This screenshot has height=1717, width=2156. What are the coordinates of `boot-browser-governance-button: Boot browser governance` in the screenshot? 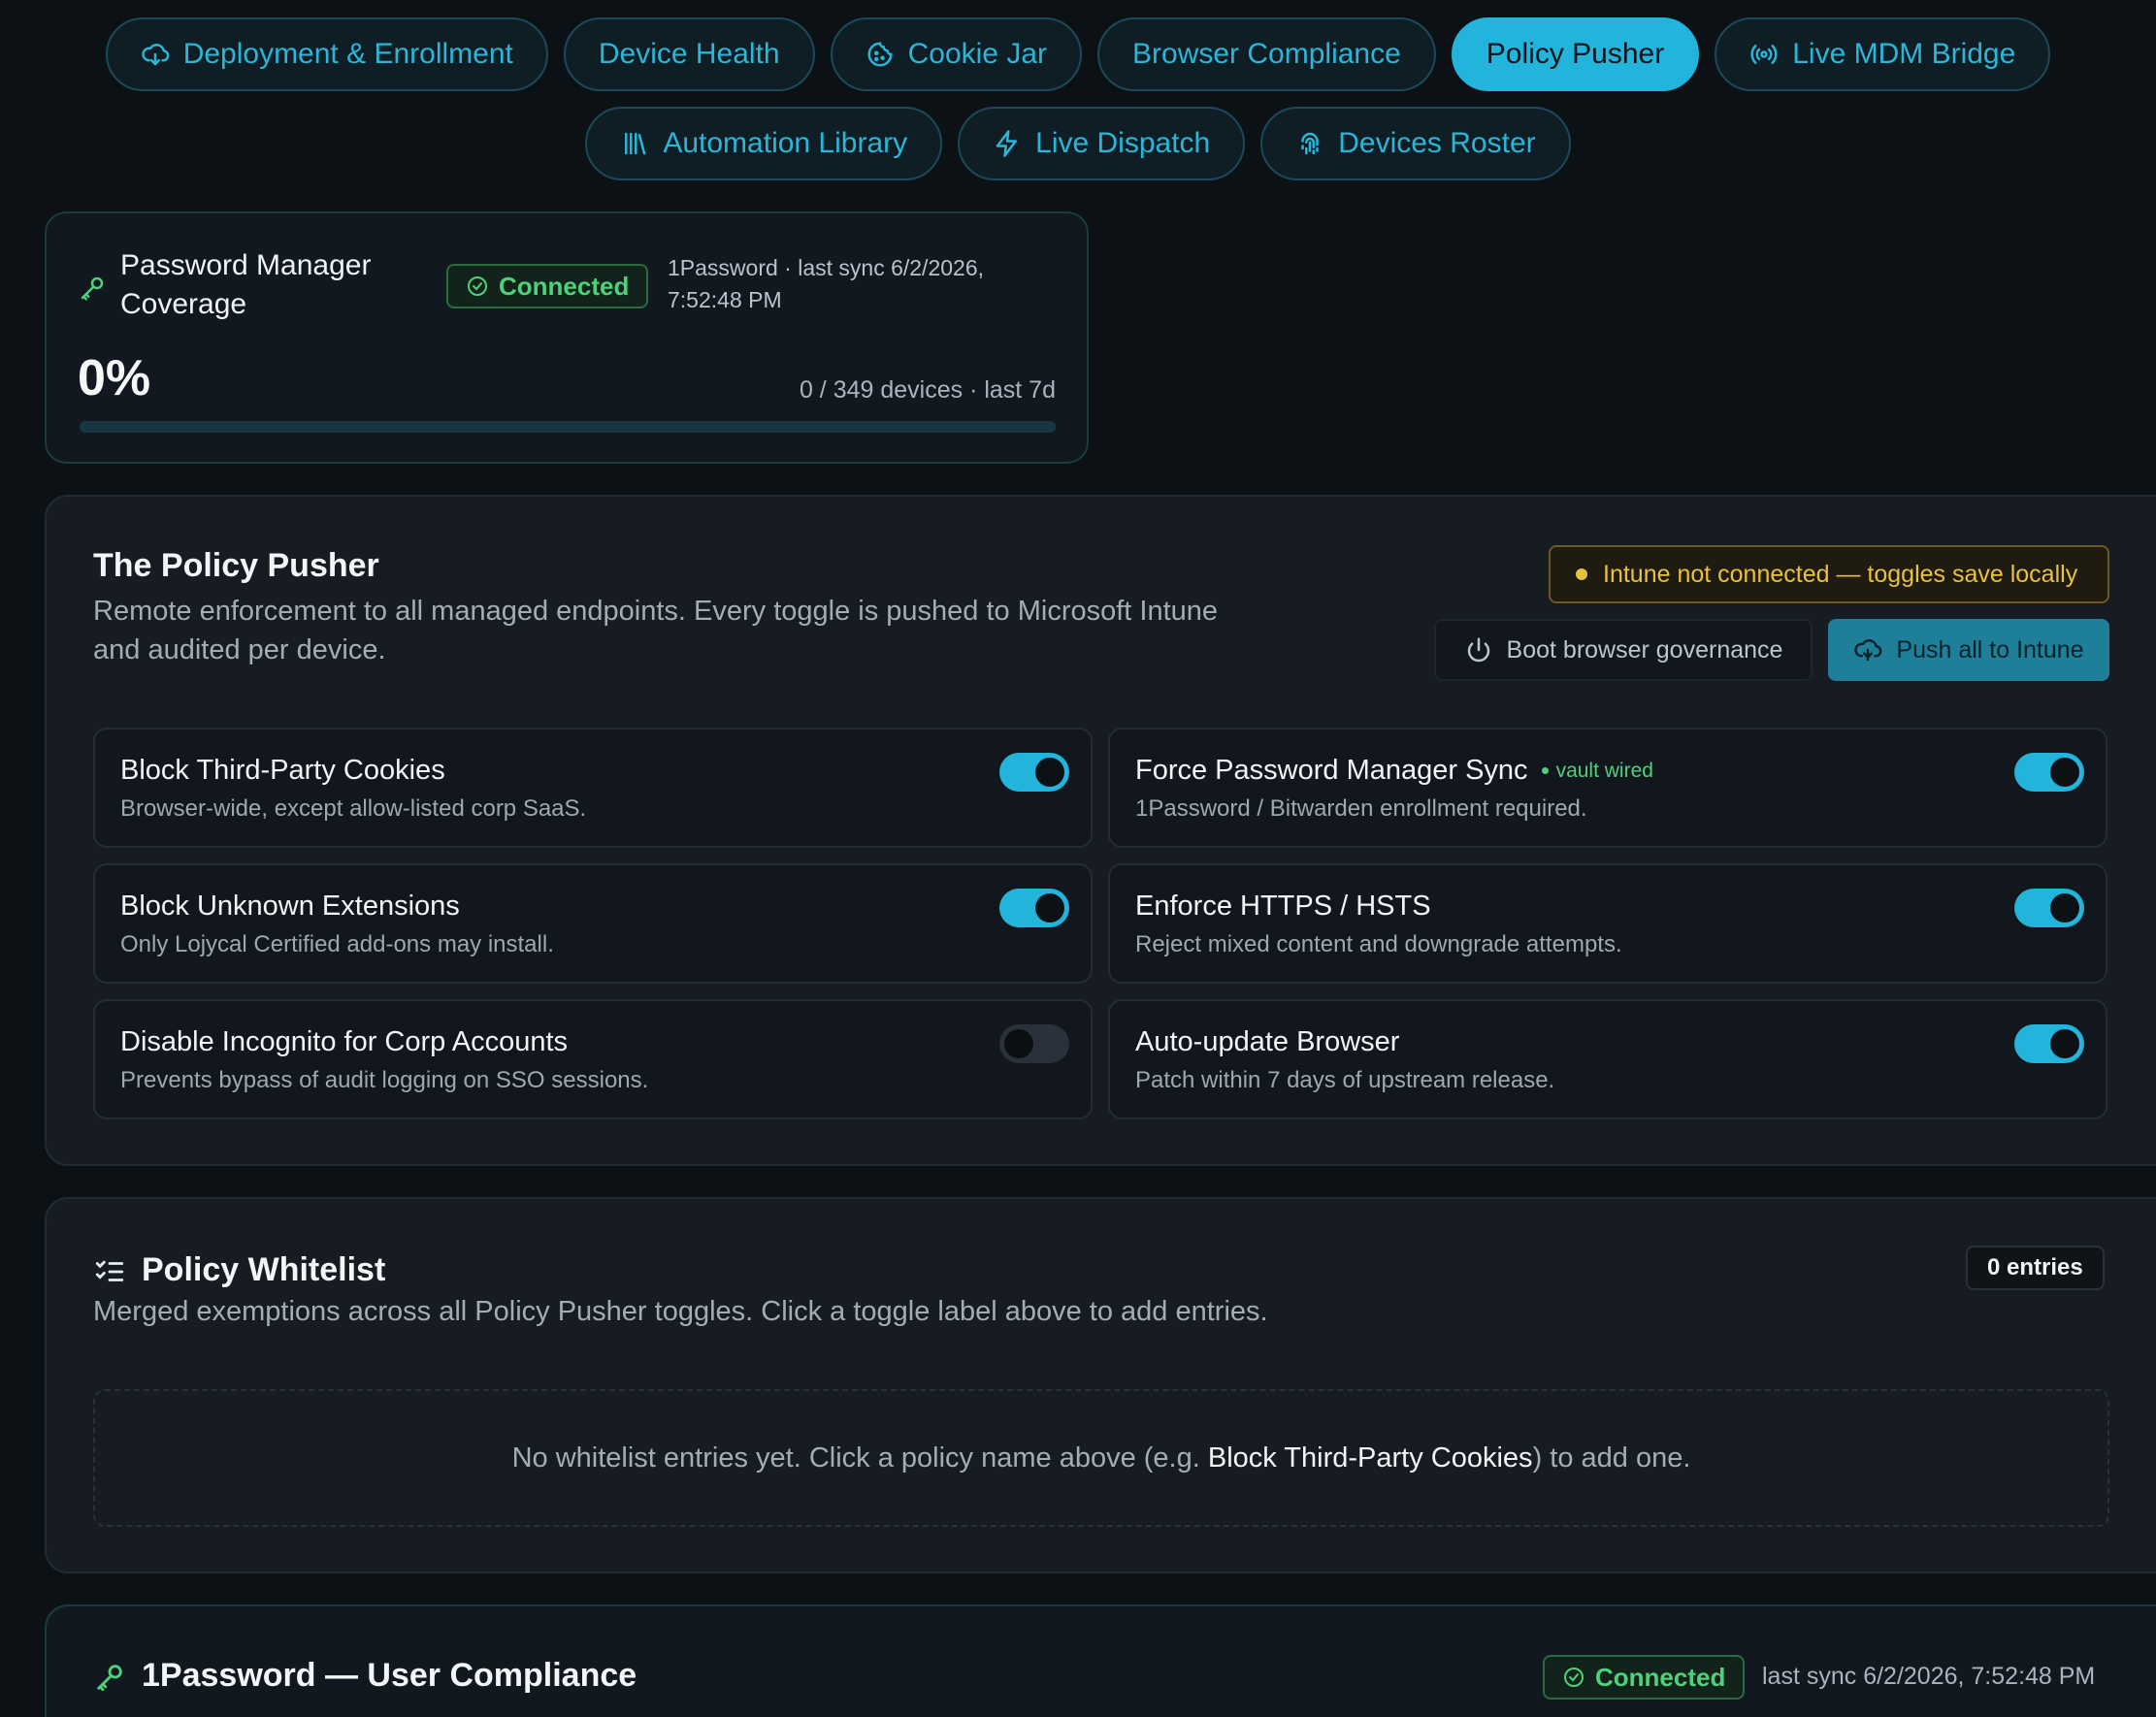 It's located at (1623, 650).